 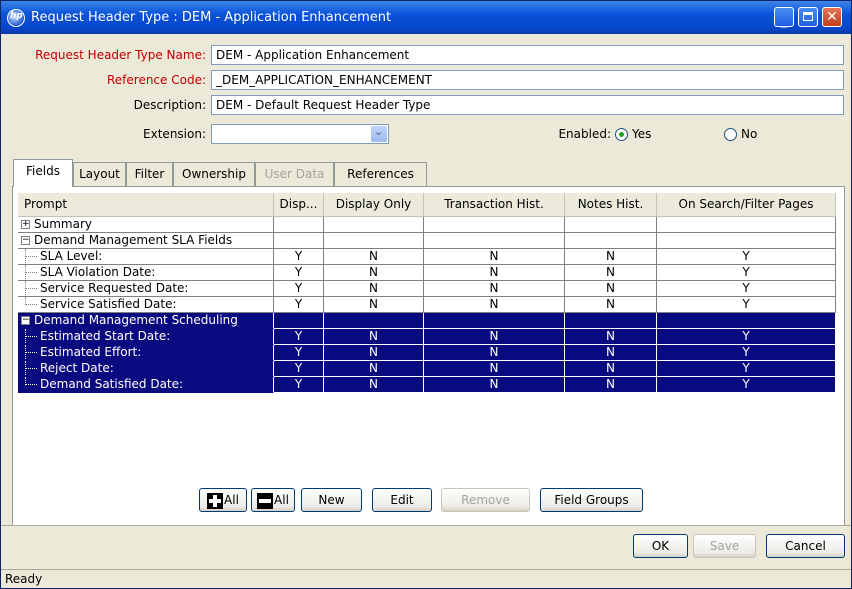 What do you see at coordinates (784, 17) in the screenshot?
I see `minimize-button: _` at bounding box center [784, 17].